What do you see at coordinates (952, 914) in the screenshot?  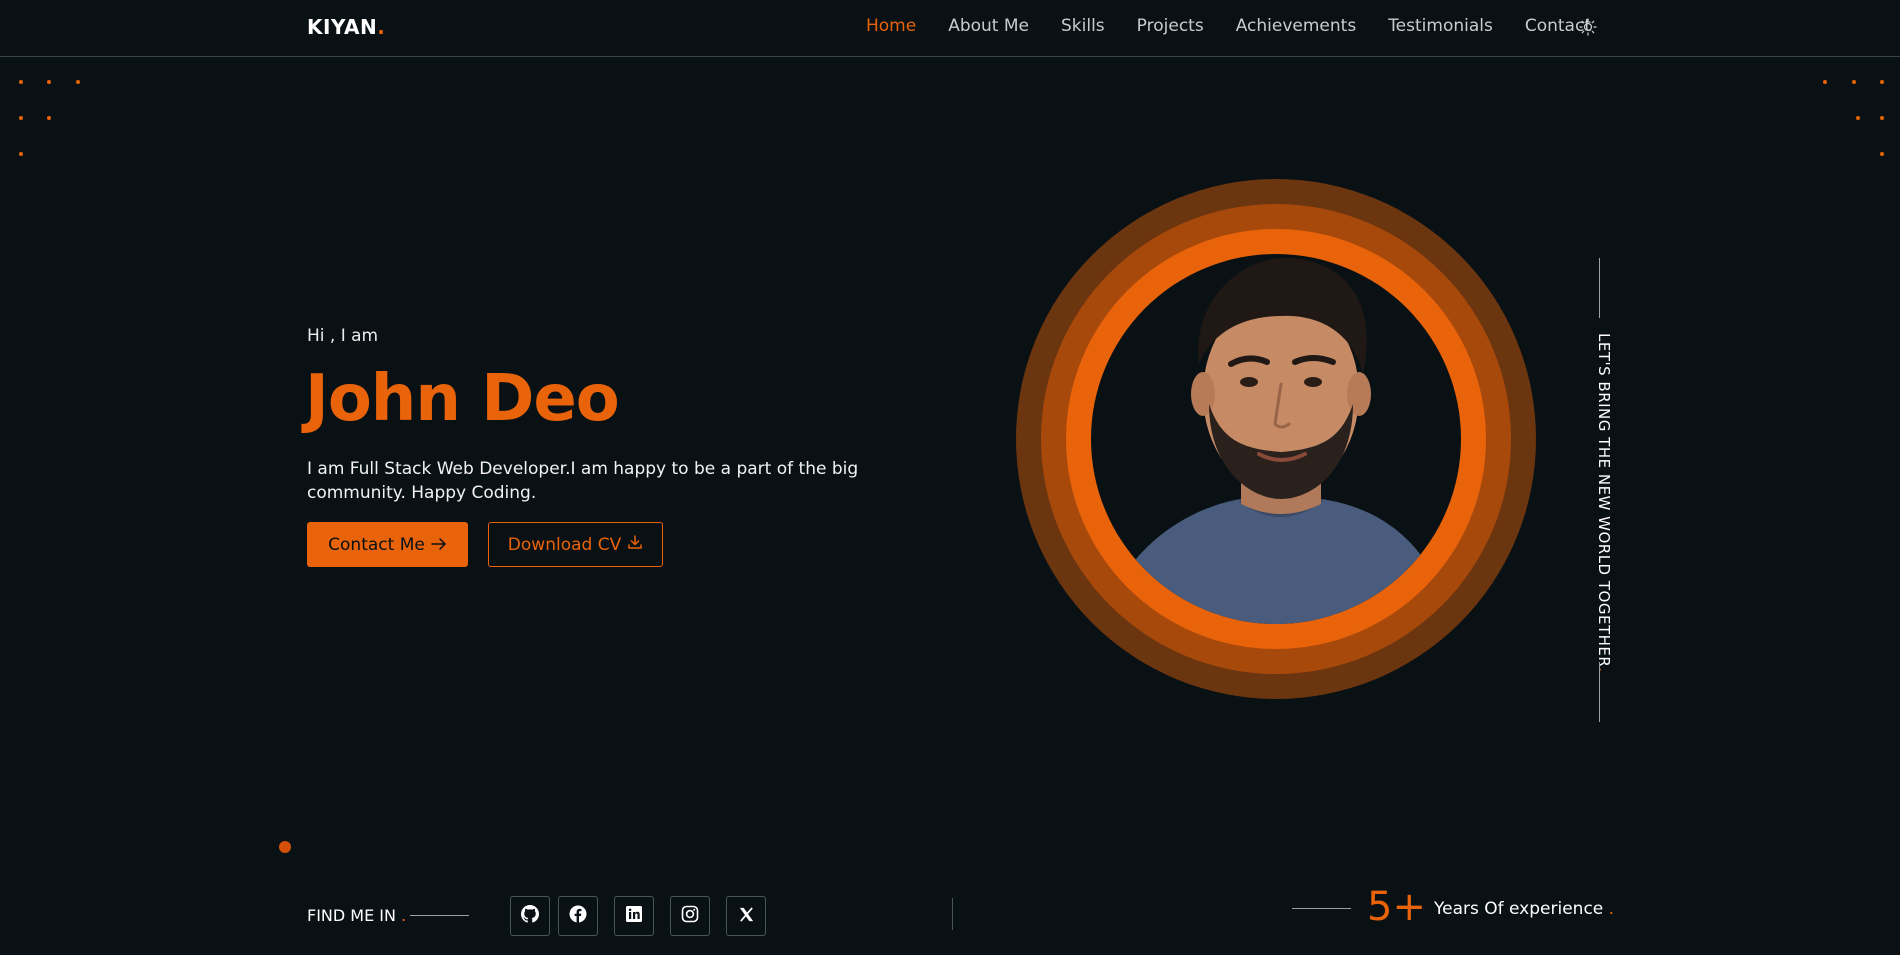 I see `footer-divider` at bounding box center [952, 914].